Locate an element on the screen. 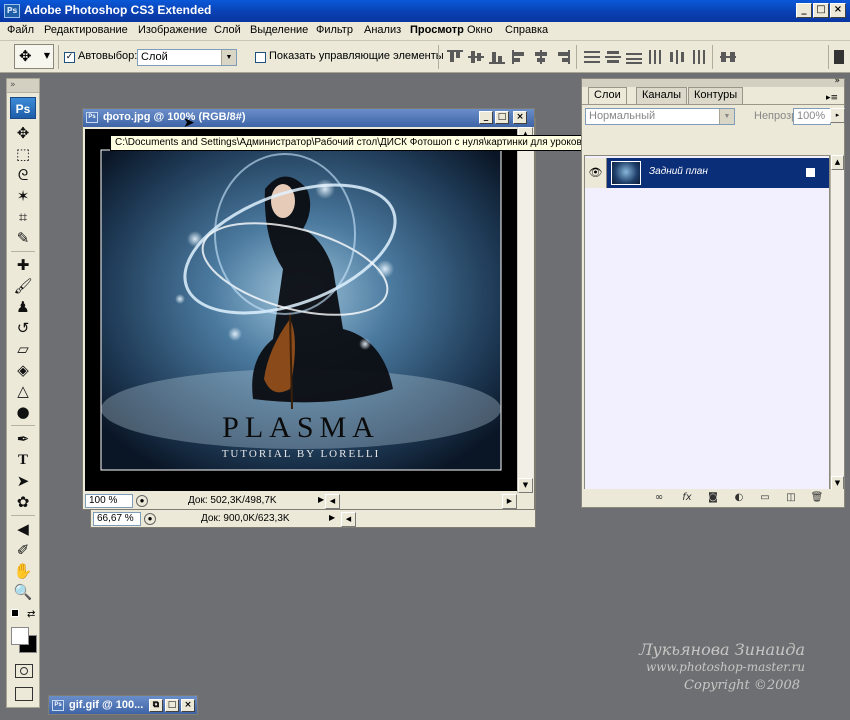 This screenshot has width=850, height=720. menu-help: Справка is located at coordinates (526, 30).